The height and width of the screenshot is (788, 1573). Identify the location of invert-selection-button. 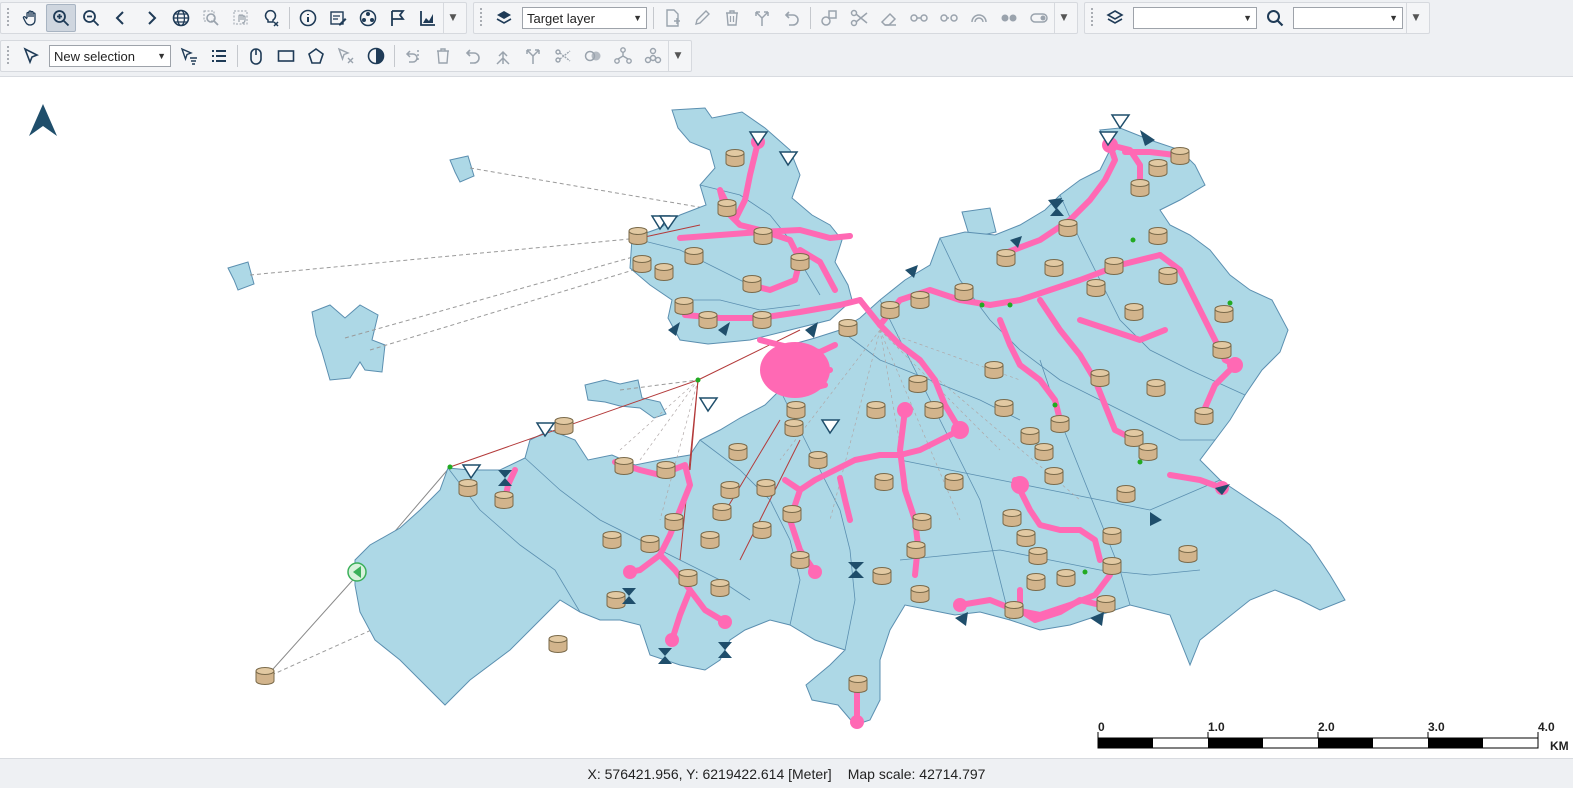
(376, 56).